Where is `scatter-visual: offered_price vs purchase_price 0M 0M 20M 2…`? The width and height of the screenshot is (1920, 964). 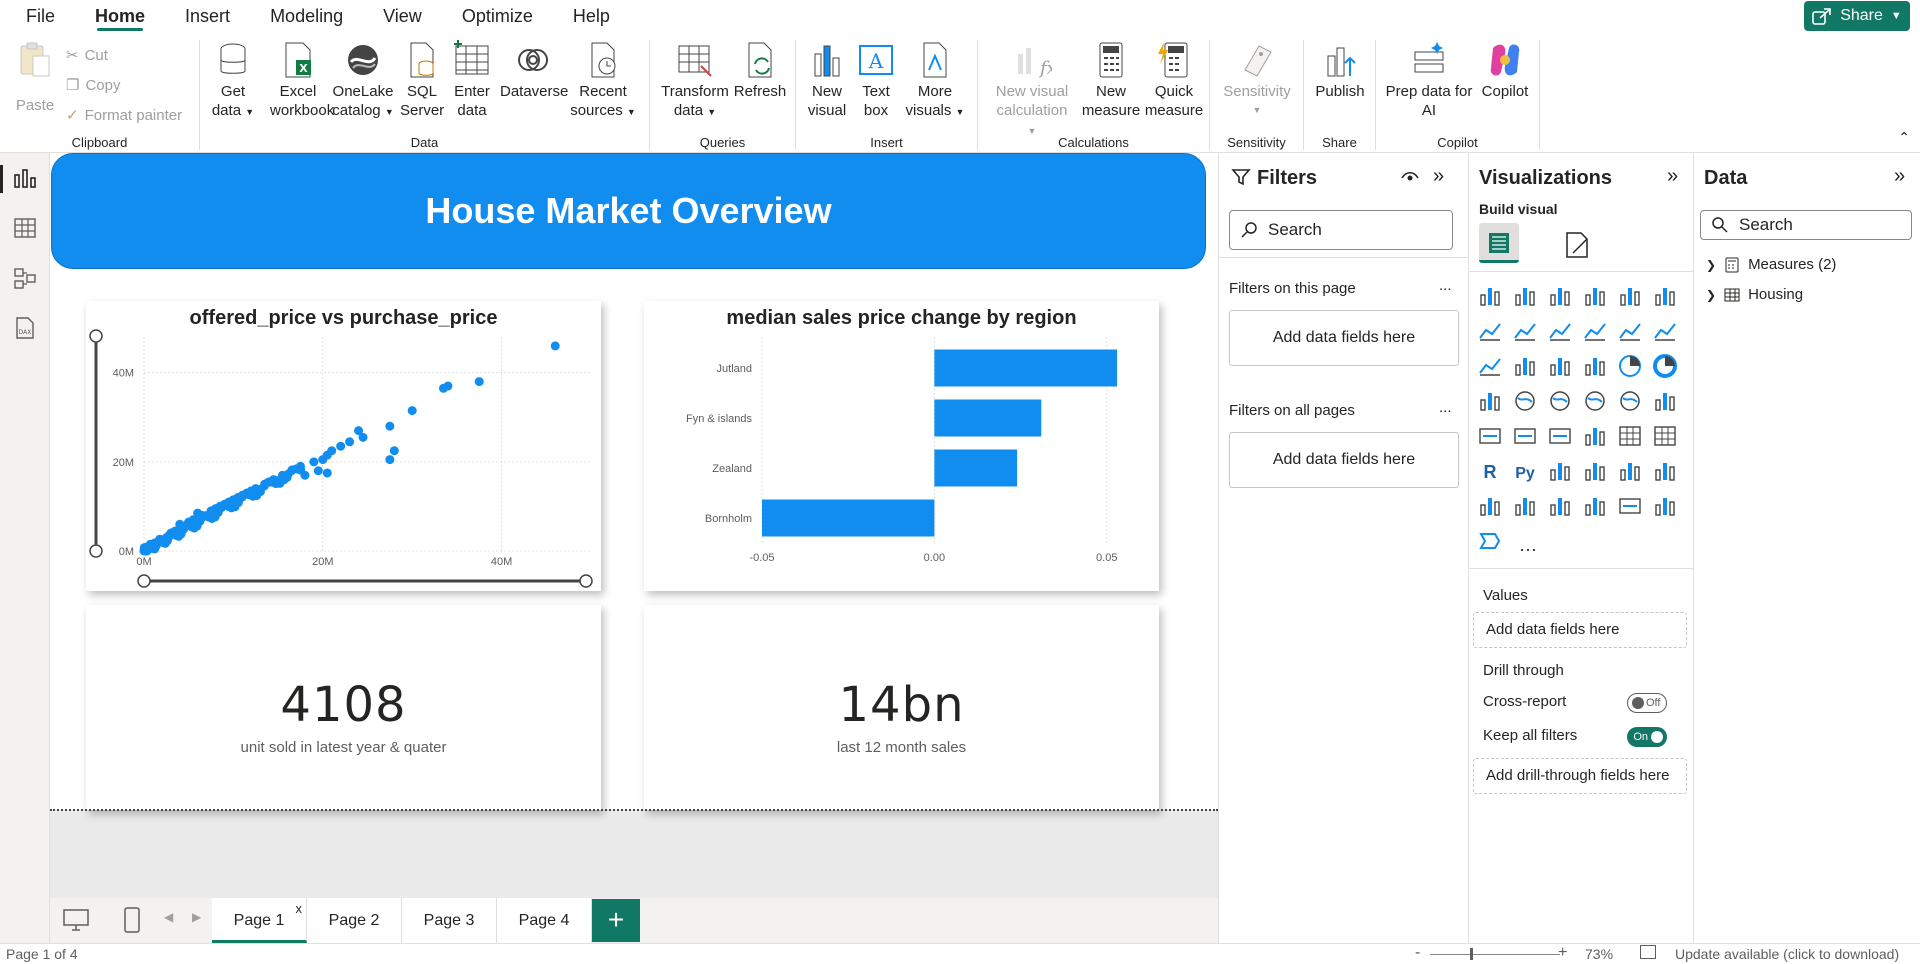 scatter-visual: offered_price vs purchase_price 0M 0M 20M 2… is located at coordinates (343, 446).